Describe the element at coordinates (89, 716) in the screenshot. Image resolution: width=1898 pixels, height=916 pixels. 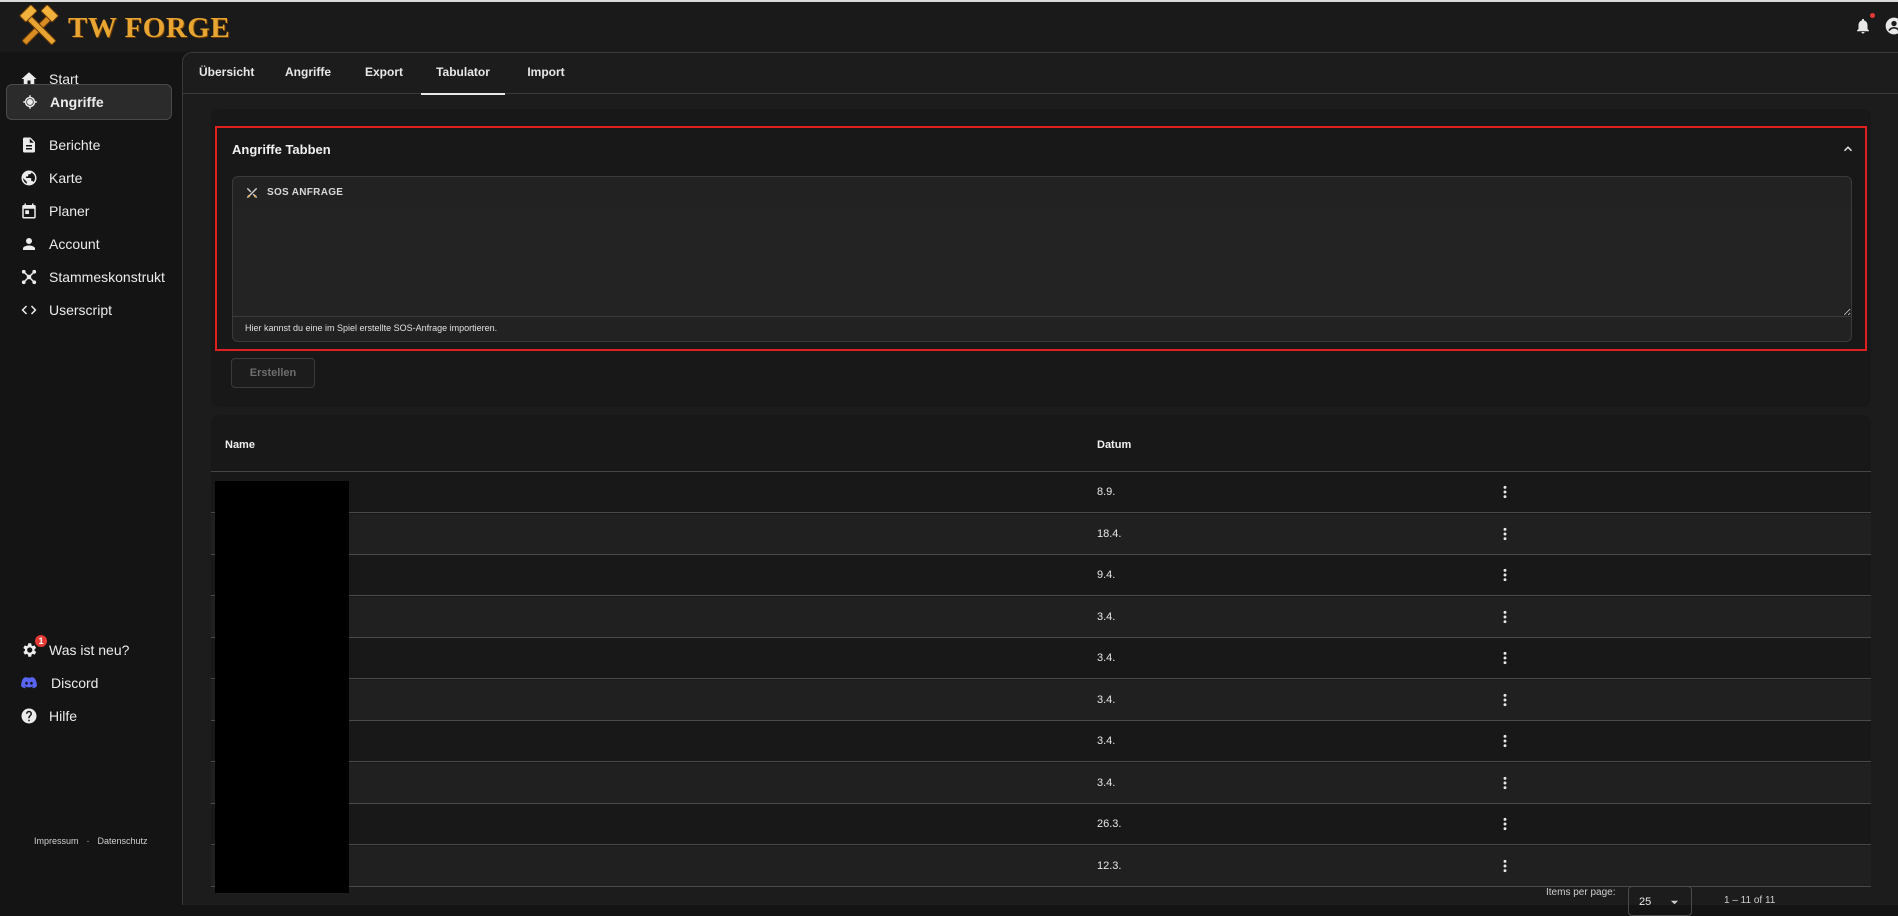
I see `sidebar-item-hilfe: Hilfe` at that location.